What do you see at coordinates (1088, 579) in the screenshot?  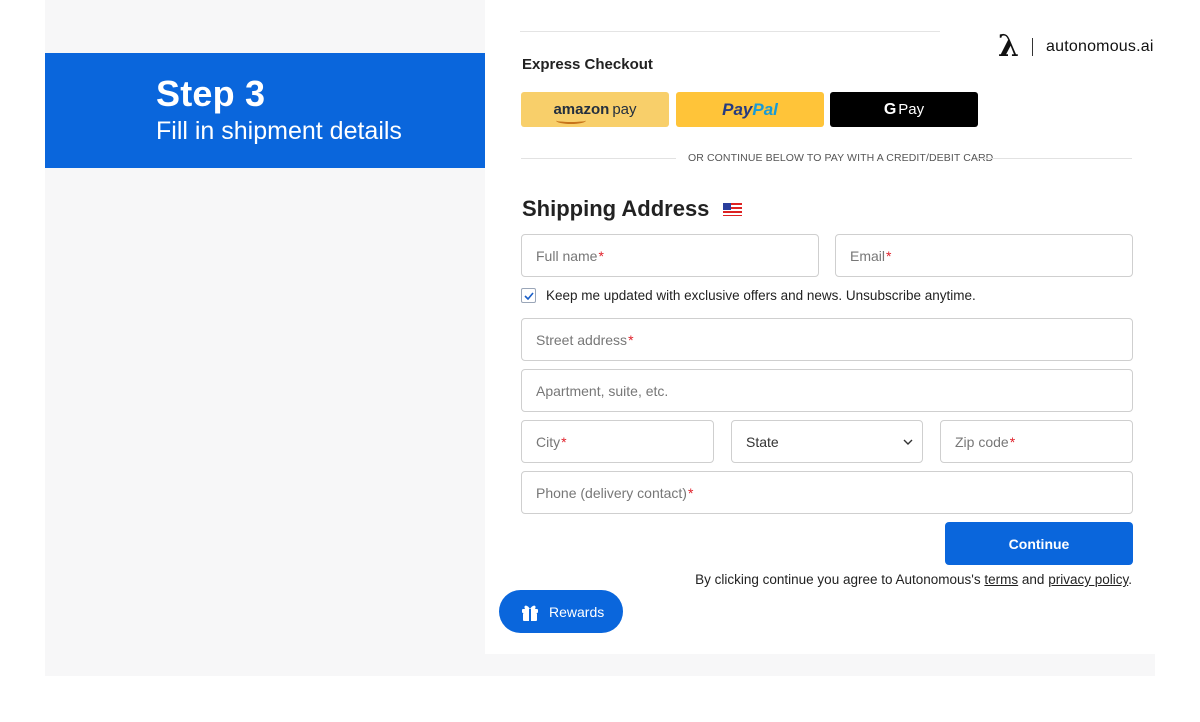 I see `privacy-policy-link: privacy policy` at bounding box center [1088, 579].